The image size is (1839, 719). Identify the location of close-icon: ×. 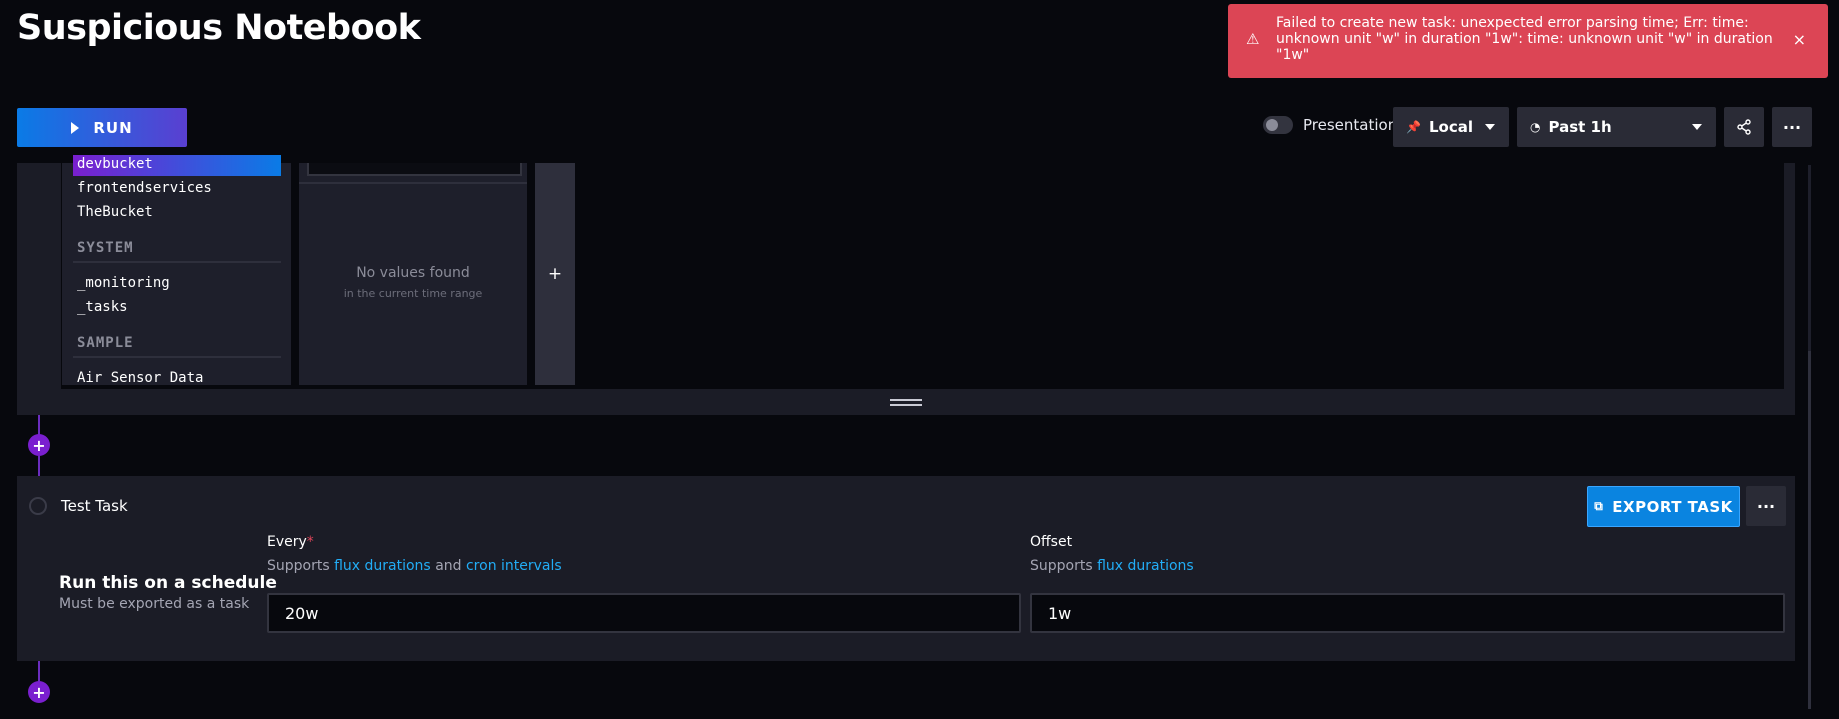
(1799, 39).